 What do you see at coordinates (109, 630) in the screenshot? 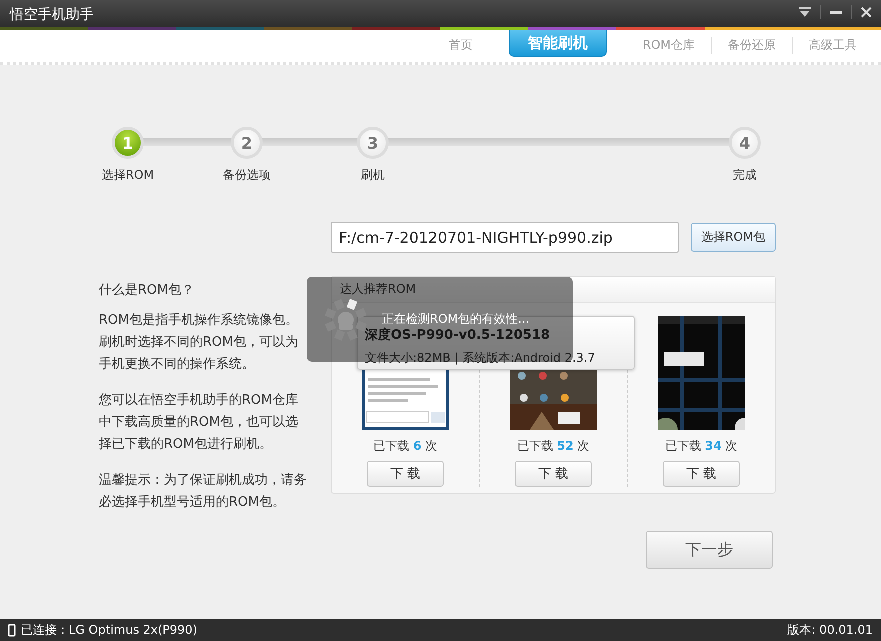
I see `connection-status: 已连接：LG Optimus 2x(P990)` at bounding box center [109, 630].